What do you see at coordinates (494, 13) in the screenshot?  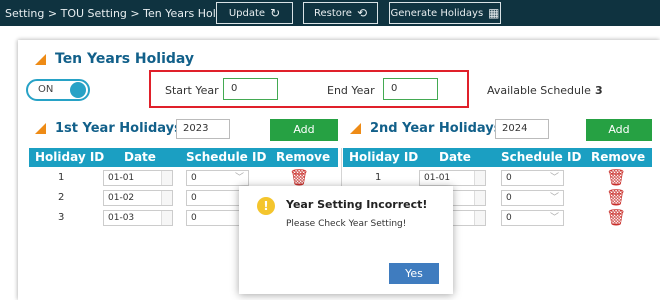 I see `calendar-icon: ▦` at bounding box center [494, 13].